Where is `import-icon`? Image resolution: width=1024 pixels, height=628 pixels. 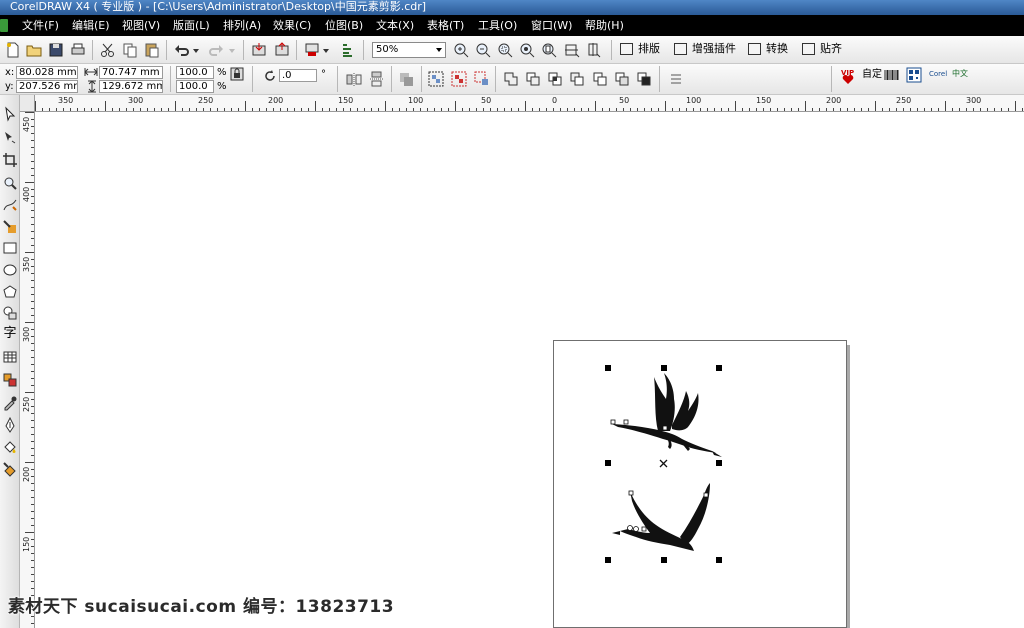
import-icon is located at coordinates (259, 50).